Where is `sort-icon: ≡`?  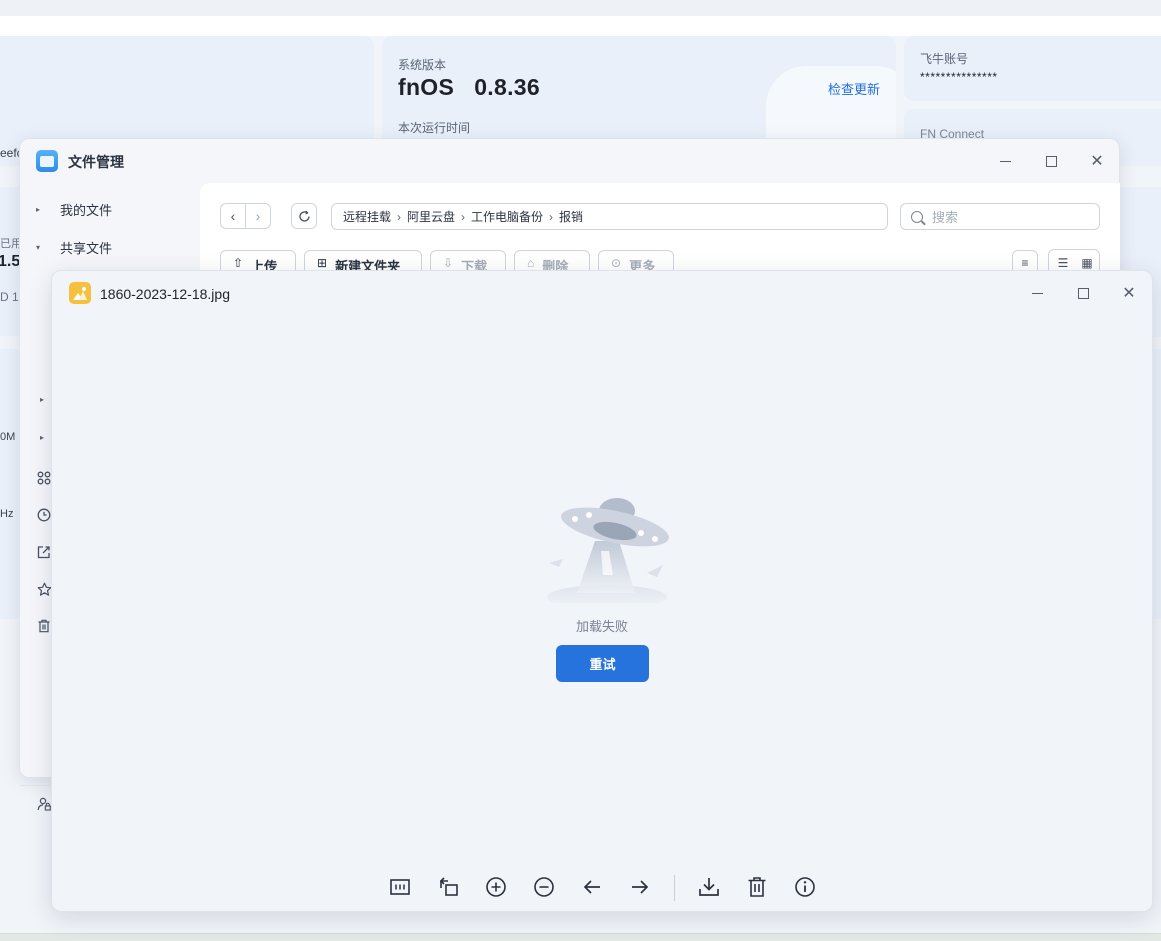 sort-icon: ≡ is located at coordinates (1025, 263).